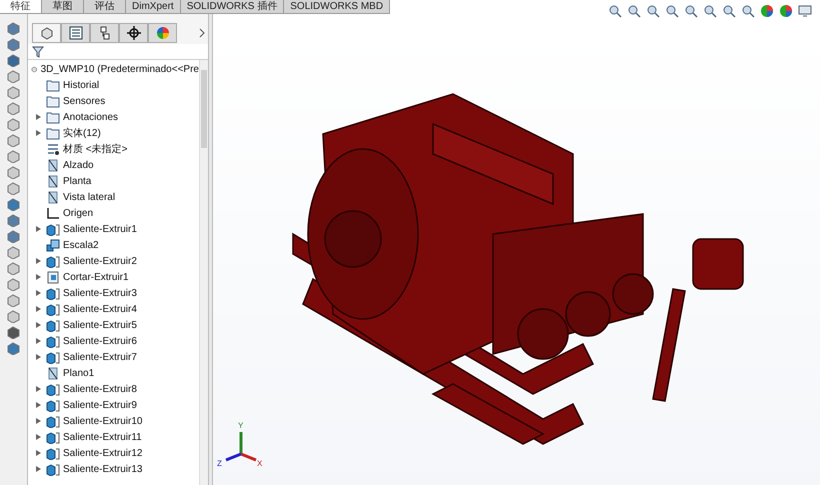 The height and width of the screenshot is (485, 820). I want to click on tree-item: Cortar-Extruir1, so click(96, 277).